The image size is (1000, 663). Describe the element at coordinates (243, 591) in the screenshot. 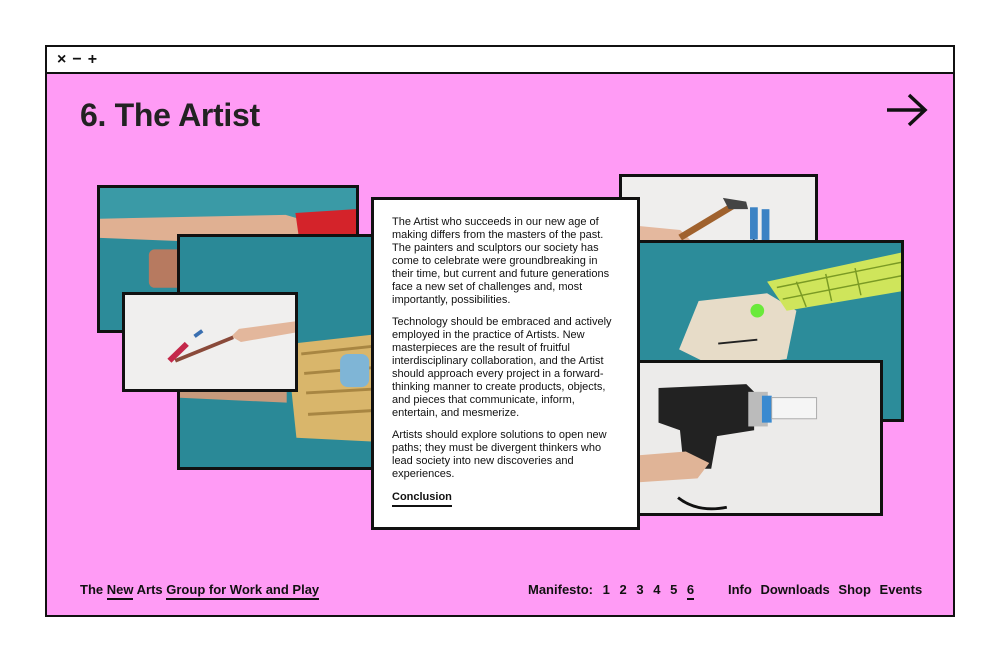

I see `brand-group-link: Group for Work and Play` at that location.